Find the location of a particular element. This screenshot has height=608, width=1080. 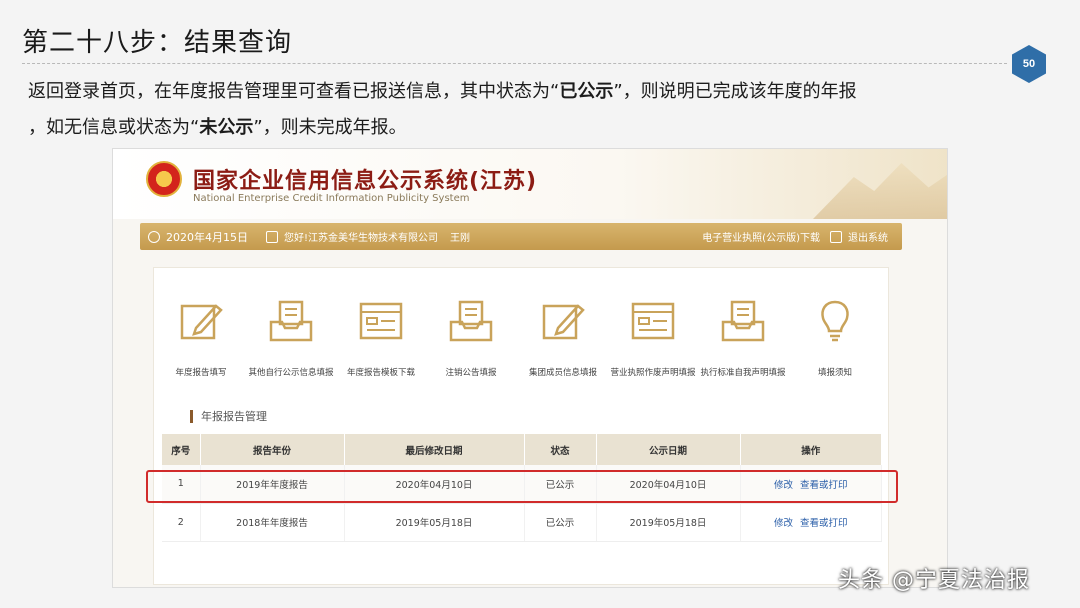

mountain-decoration-icon is located at coordinates (880, 191).